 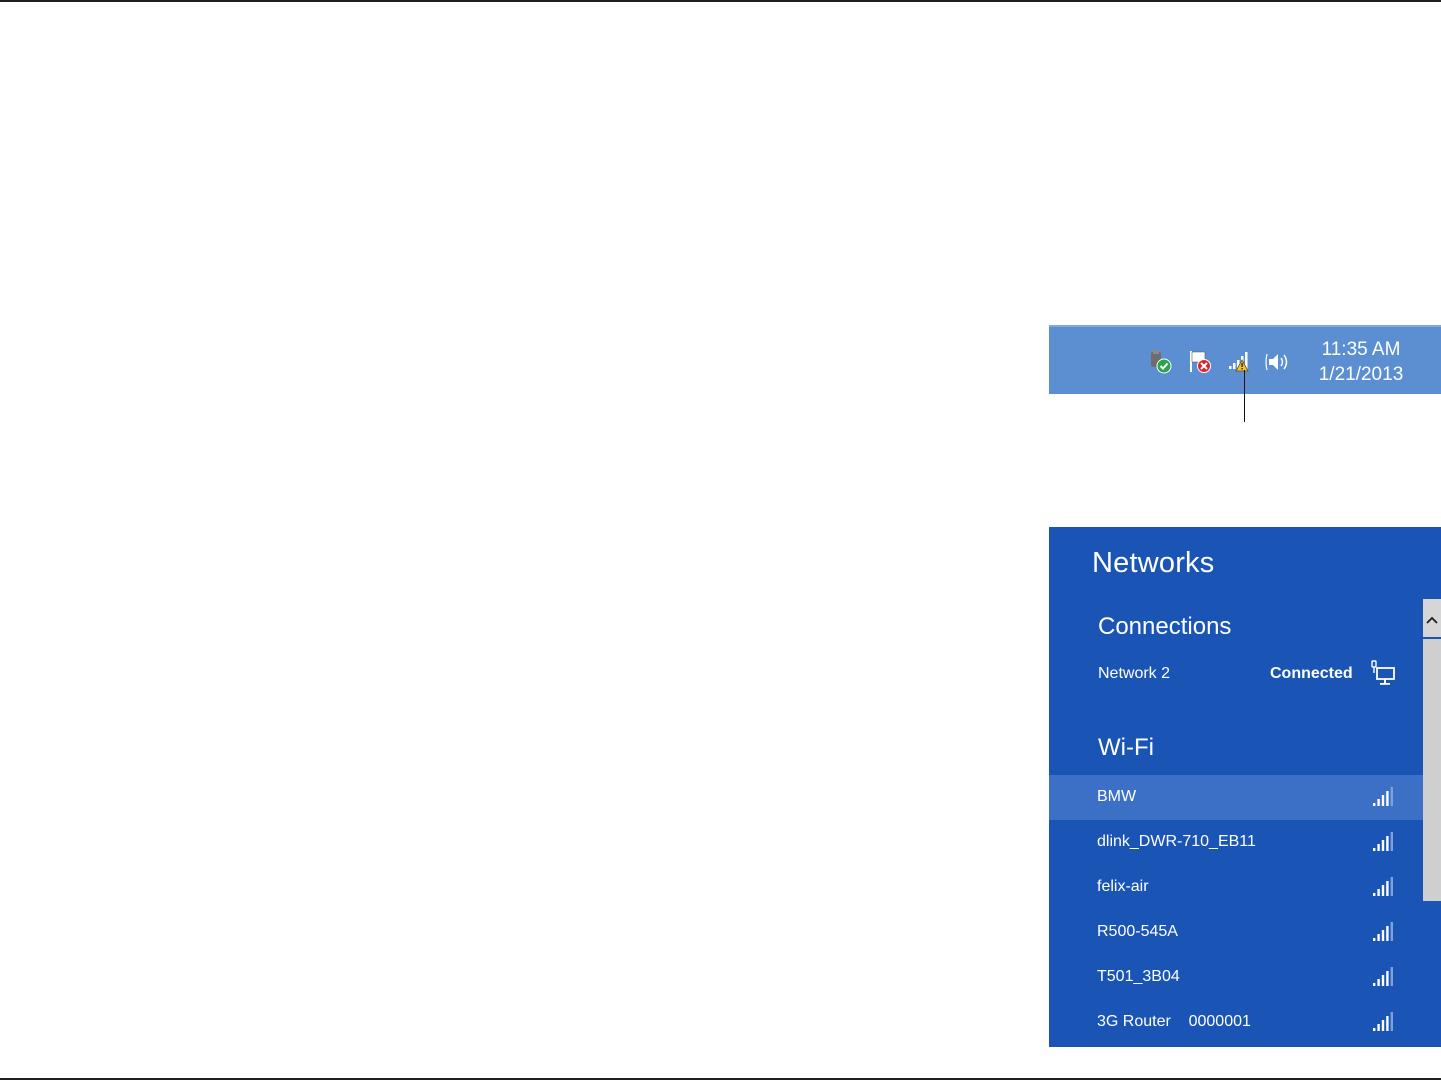 I want to click on system-clock: 11:35 AM 1/21/2013, so click(x=1361, y=362).